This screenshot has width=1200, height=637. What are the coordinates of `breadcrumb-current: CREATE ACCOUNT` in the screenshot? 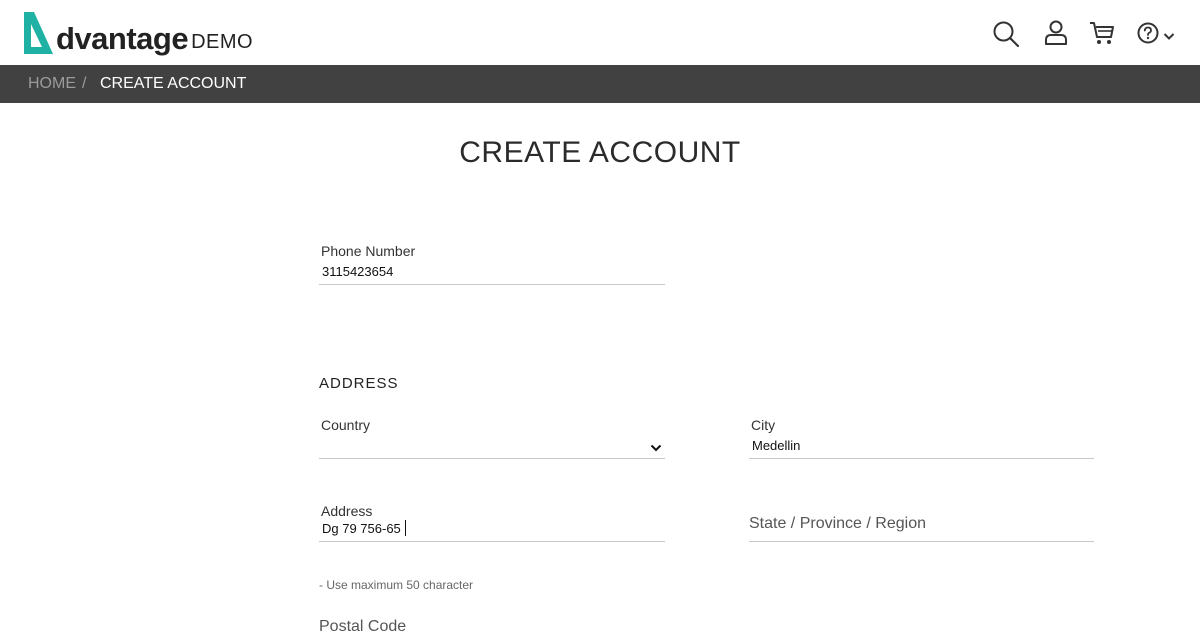 It's located at (173, 83).